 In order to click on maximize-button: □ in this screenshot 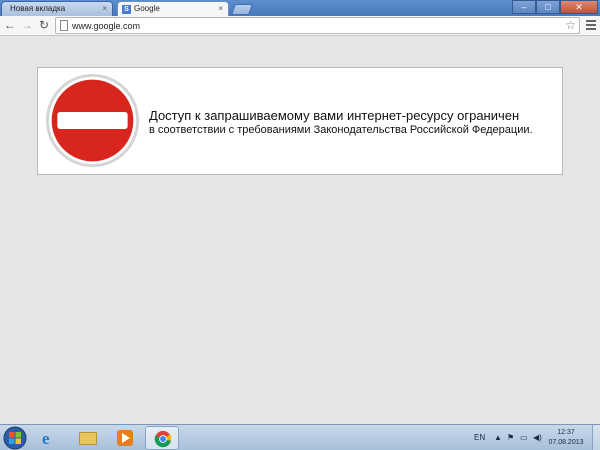, I will do `click(548, 7)`.